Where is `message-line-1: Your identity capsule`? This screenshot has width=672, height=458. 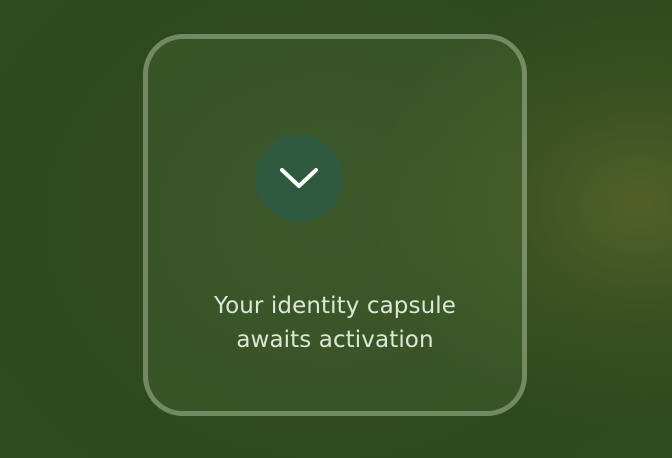
message-line-1: Your identity capsule is located at coordinates (335, 306).